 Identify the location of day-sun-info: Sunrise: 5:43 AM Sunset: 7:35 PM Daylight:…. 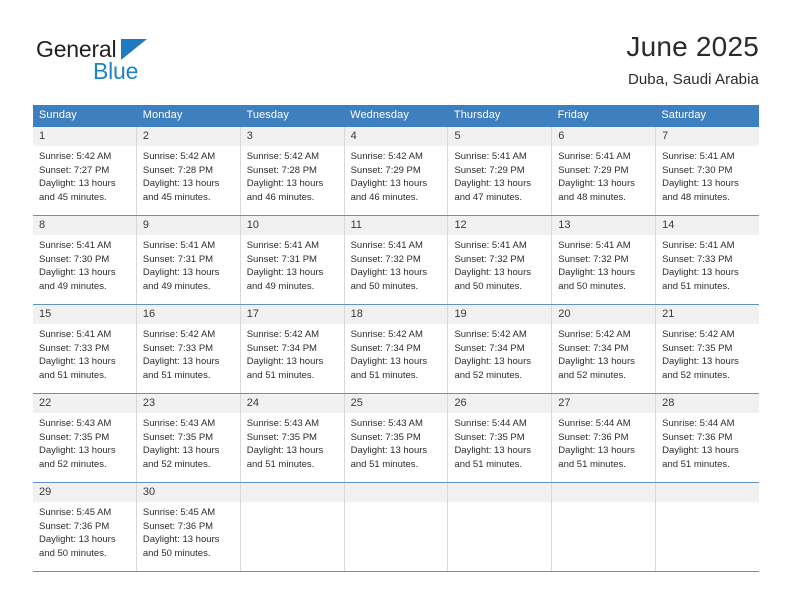
(188, 445).